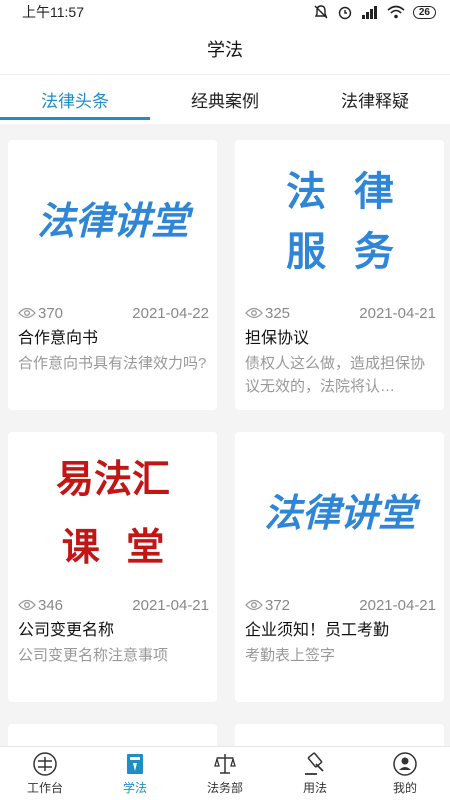 Image resolution: width=450 pixels, height=800 pixels. What do you see at coordinates (170, 313) in the screenshot?
I see `article-date: 2021-04-22` at bounding box center [170, 313].